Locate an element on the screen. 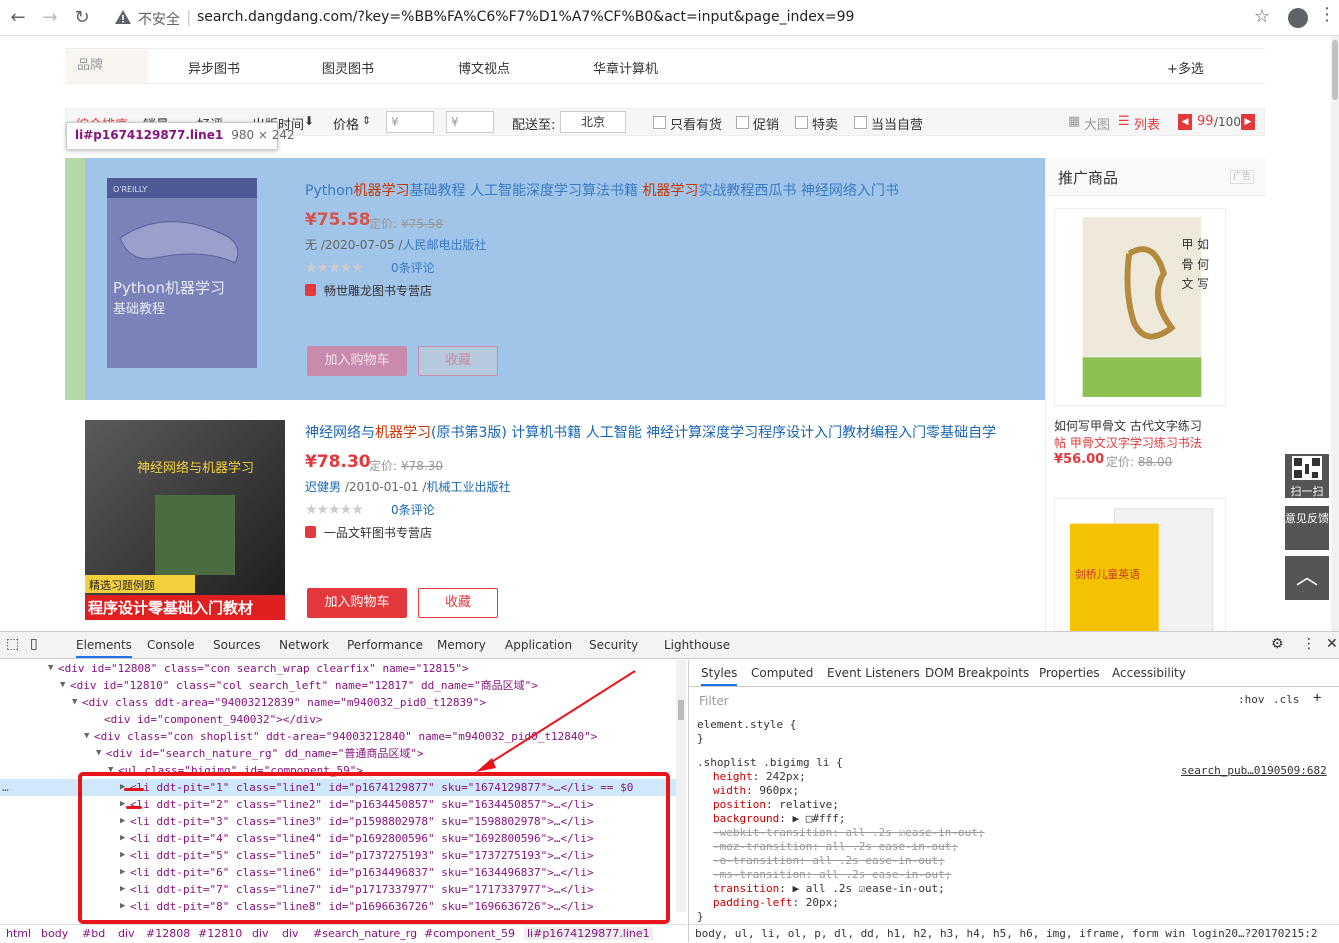  device-toolbar-icon: ▯ is located at coordinates (34, 644).